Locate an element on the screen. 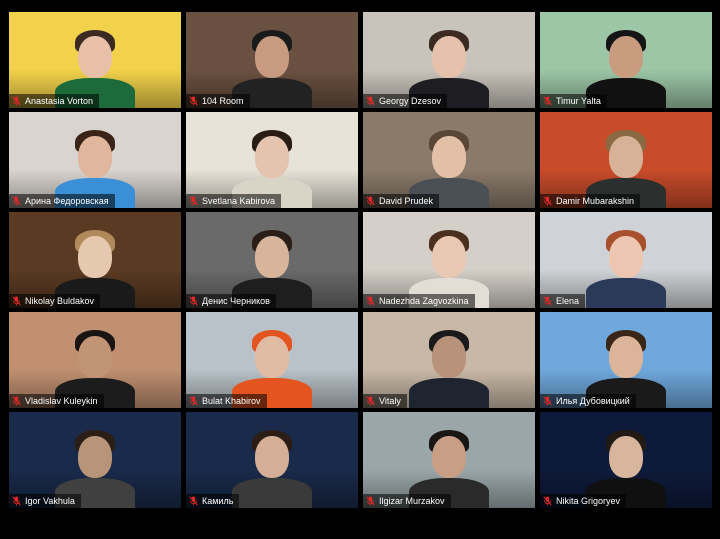 The height and width of the screenshot is (539, 720). participant-tile: Timur Yalta is located at coordinates (626, 60).